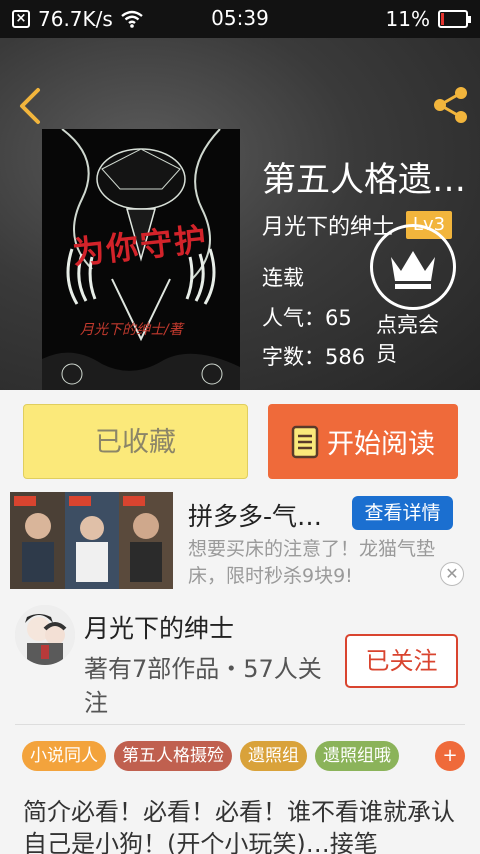  Describe the element at coordinates (159, 627) in the screenshot. I see `author-block-name: 月光下的绅士` at that location.